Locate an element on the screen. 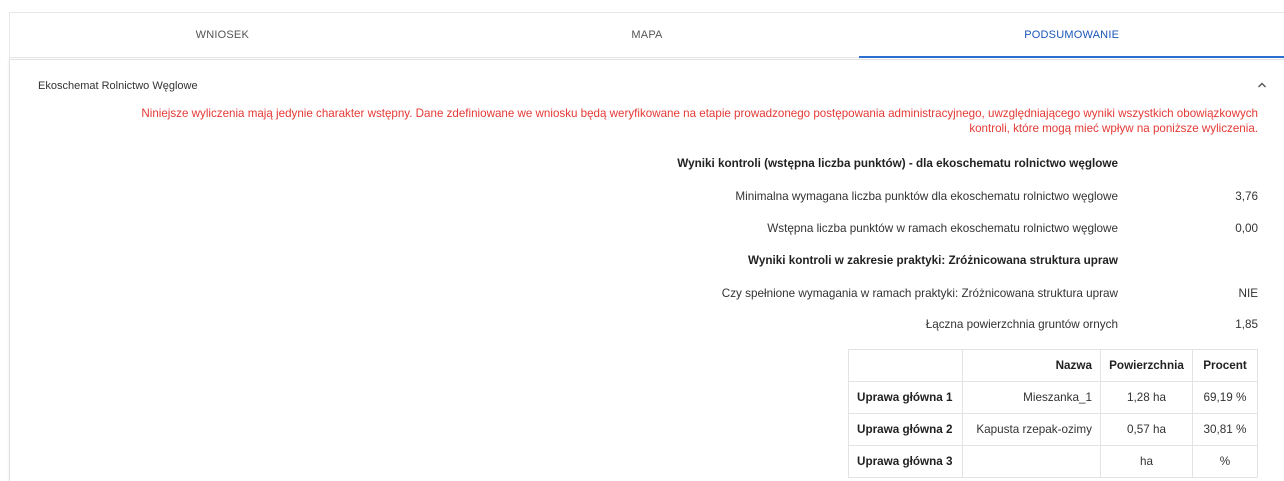 This screenshot has height=481, width=1284. table-header-area: Powierzchnia is located at coordinates (1146, 365).